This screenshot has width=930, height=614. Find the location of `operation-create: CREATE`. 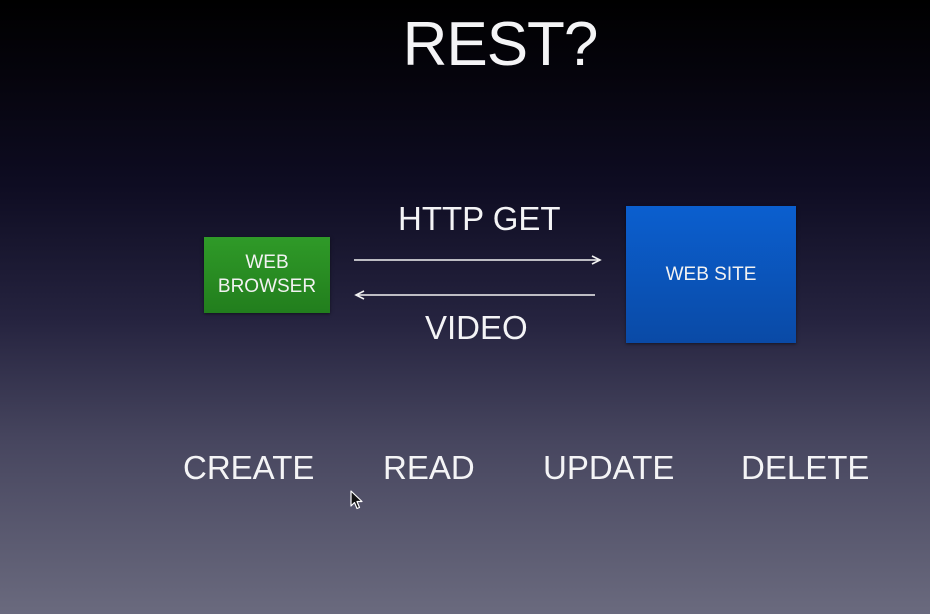

operation-create: CREATE is located at coordinates (249, 467).